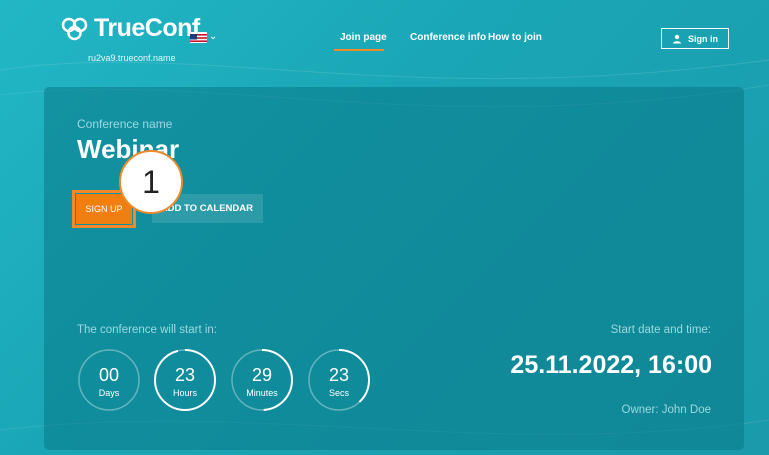  I want to click on active-nav-indicator, so click(359, 50).